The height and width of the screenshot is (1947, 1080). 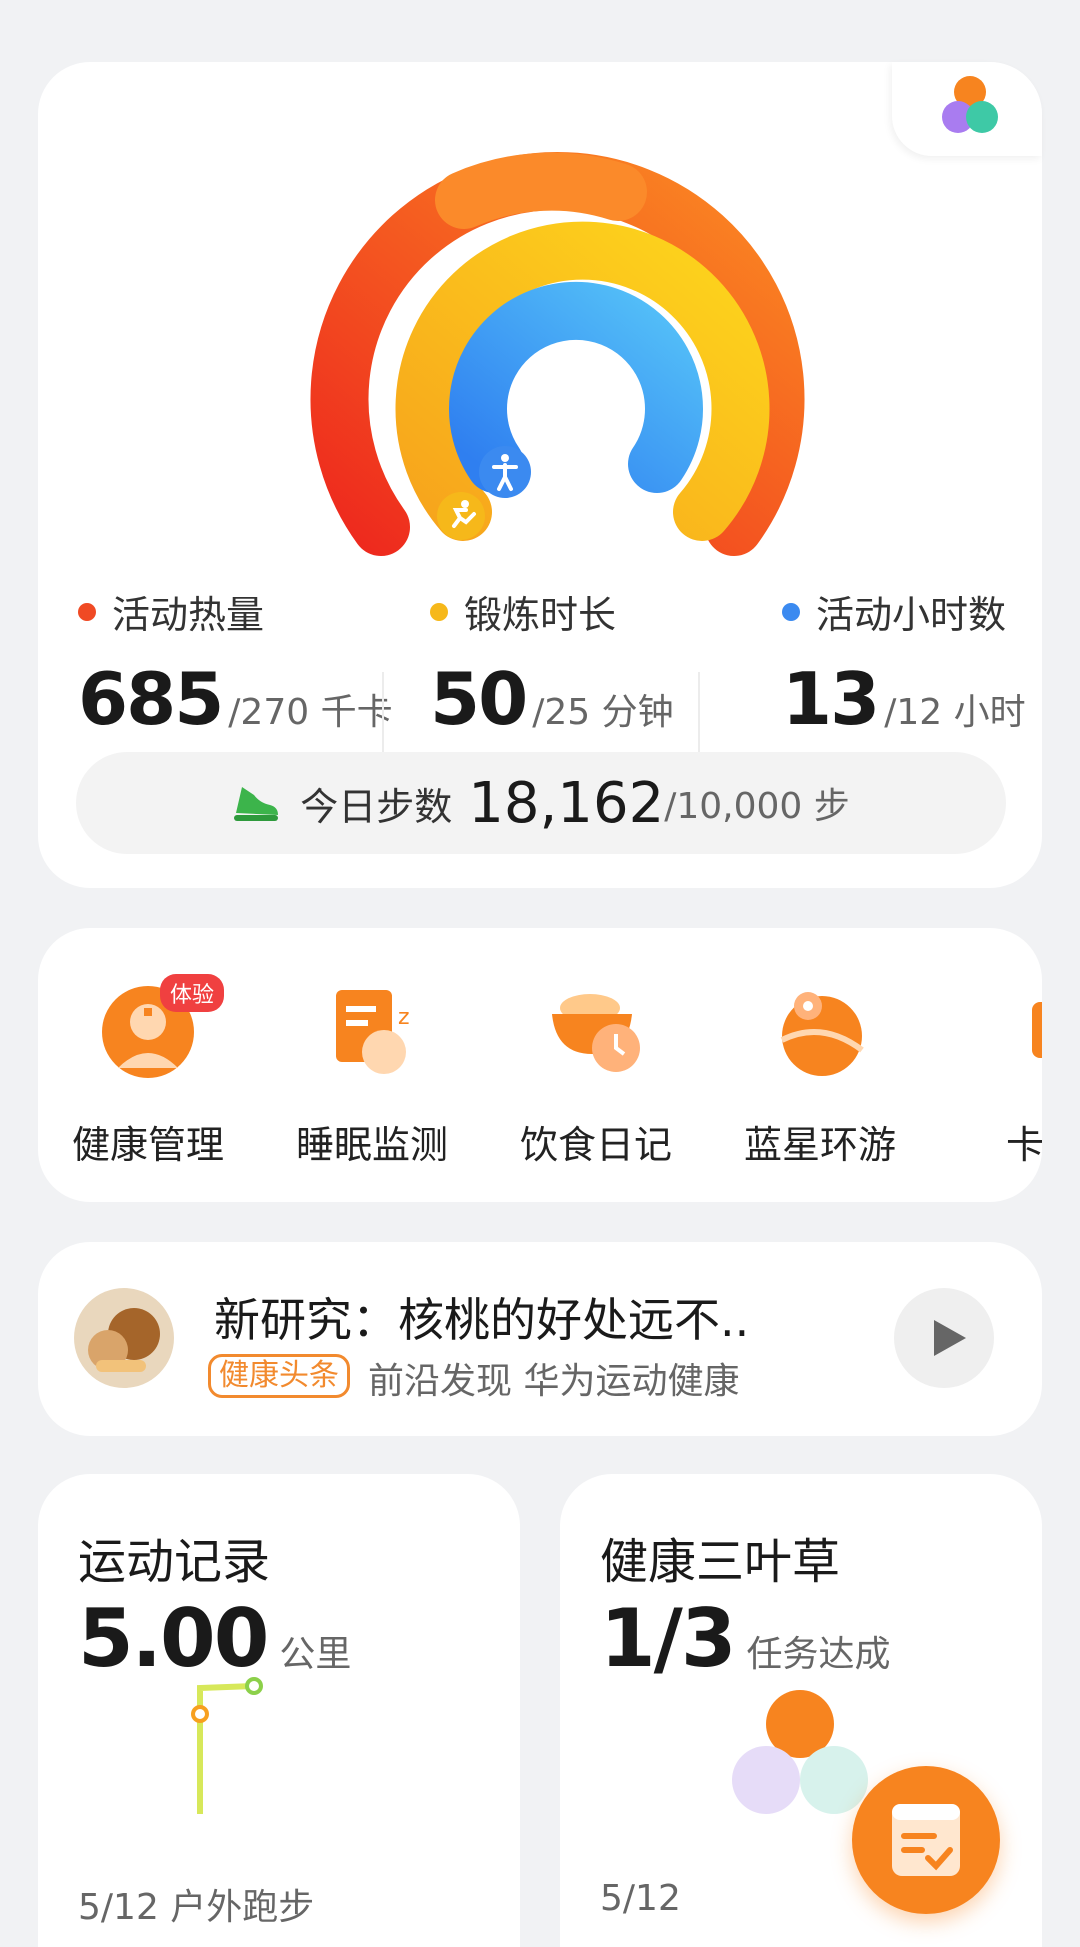 I want to click on route-map-icon, so click(x=227, y=1745).